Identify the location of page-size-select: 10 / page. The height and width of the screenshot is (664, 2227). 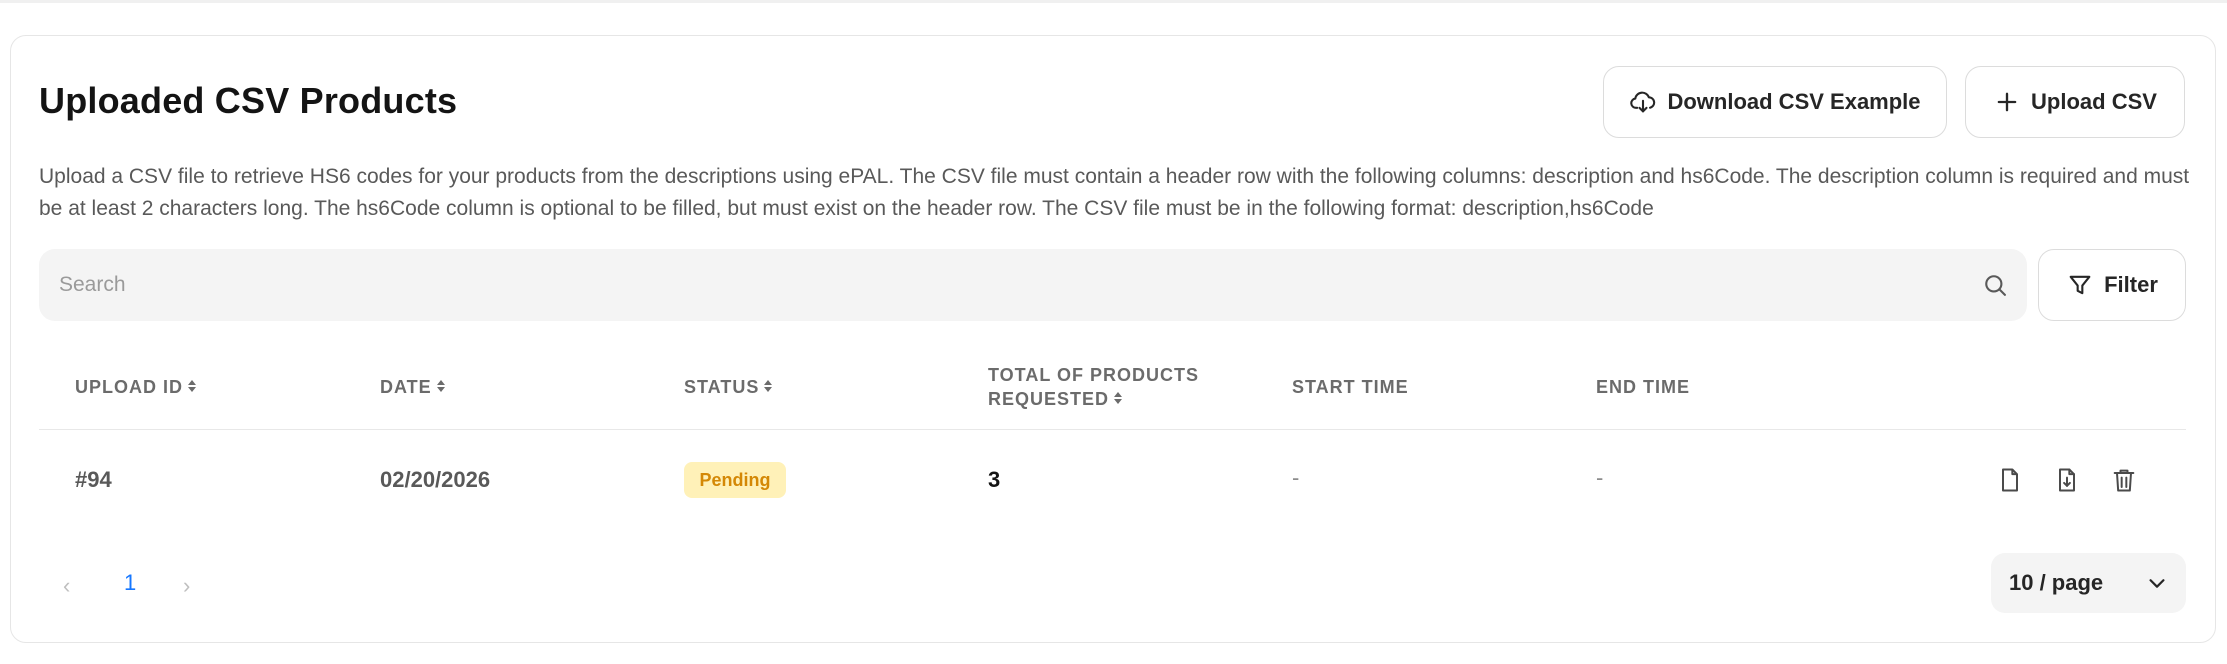
(2088, 583).